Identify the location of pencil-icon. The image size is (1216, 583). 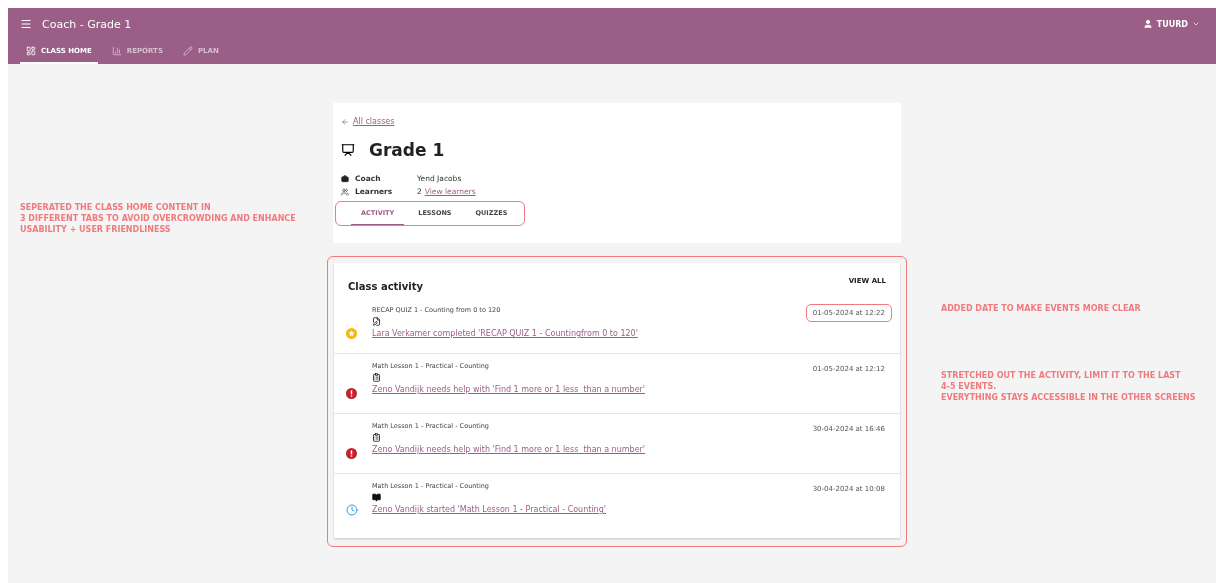
(187, 51).